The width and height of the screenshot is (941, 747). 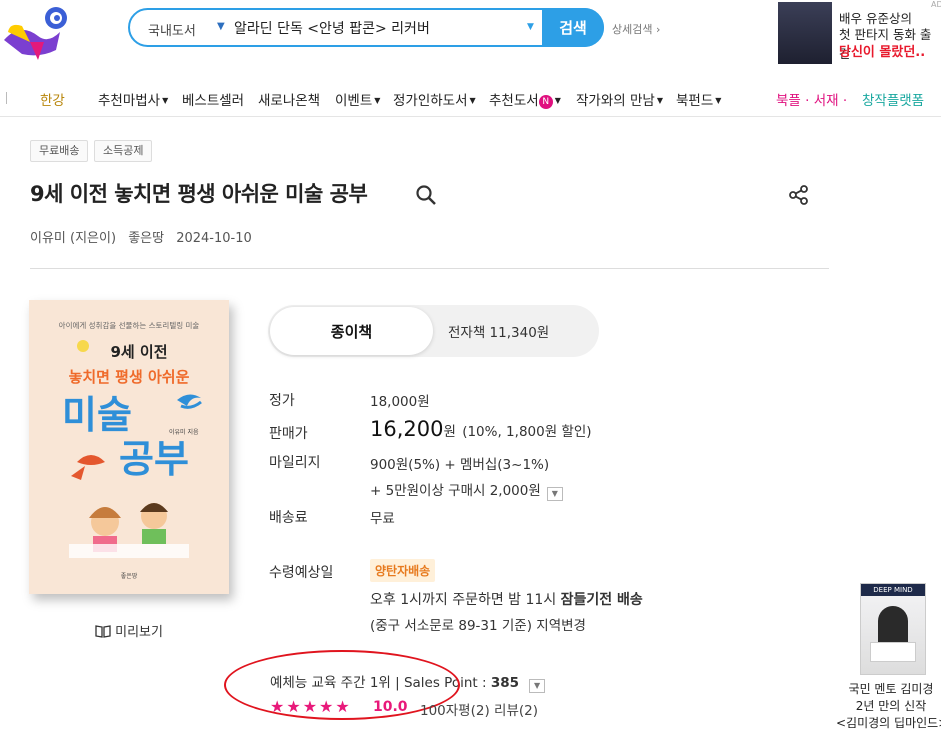 I want to click on right-ad-book-title: DEEP MIND, so click(x=893, y=590).